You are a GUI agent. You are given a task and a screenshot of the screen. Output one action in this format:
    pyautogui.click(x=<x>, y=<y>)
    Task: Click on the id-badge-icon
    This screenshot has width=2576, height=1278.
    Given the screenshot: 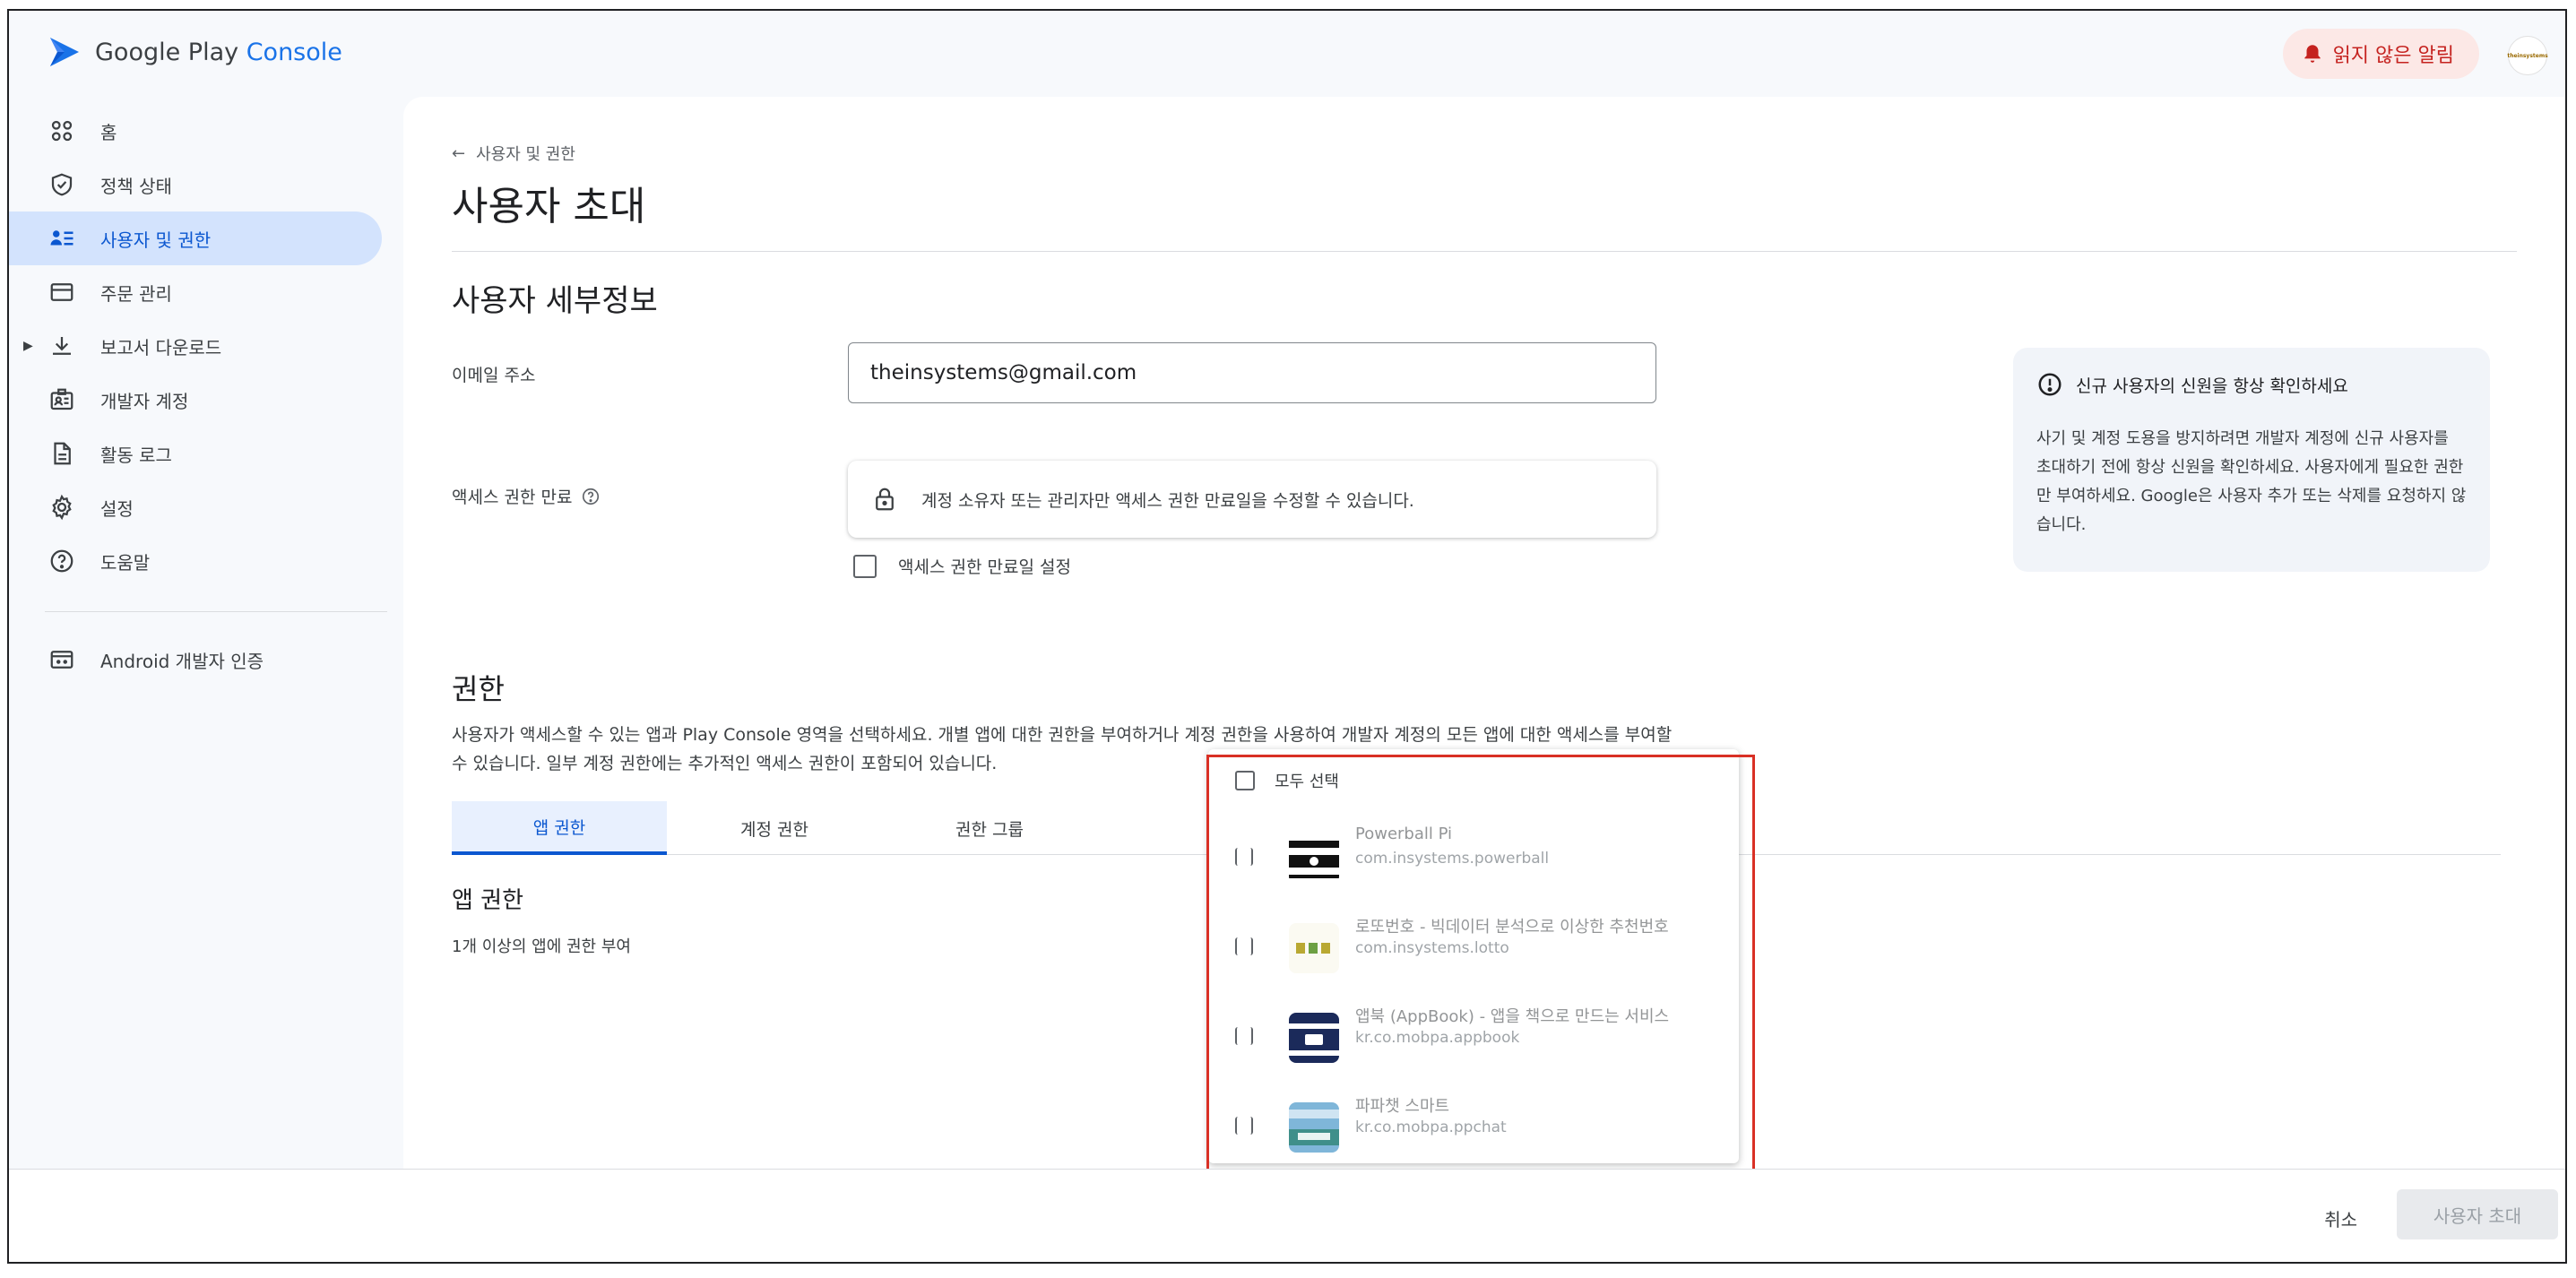 What is the action you would take?
    pyautogui.click(x=62, y=399)
    